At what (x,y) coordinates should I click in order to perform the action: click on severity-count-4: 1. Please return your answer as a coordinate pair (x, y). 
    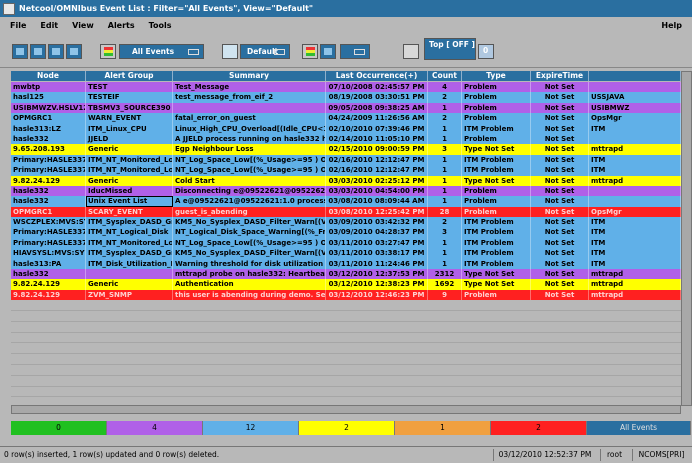
    Looking at the image, I should click on (443, 428).